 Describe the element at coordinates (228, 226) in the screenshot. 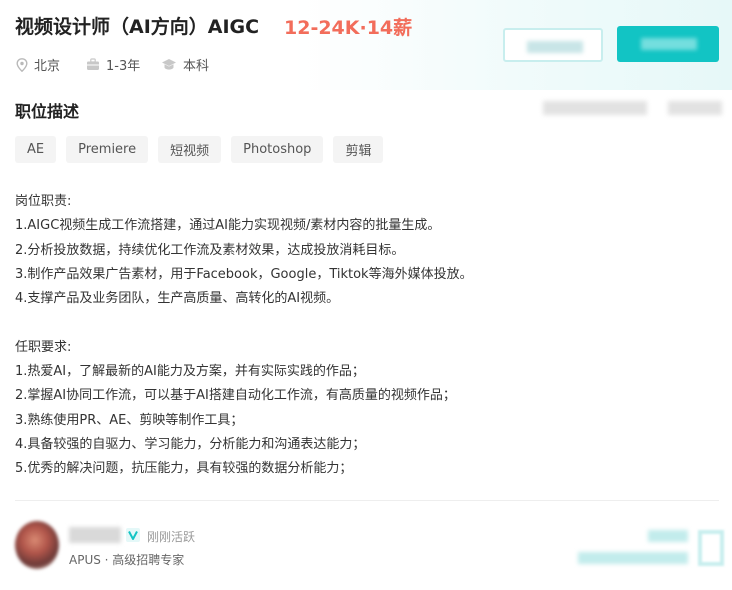

I see `duty-item: 1.AIGC视频生成工作流搭建，通过AI能力实现视频/素材内容的批量生成。` at that location.